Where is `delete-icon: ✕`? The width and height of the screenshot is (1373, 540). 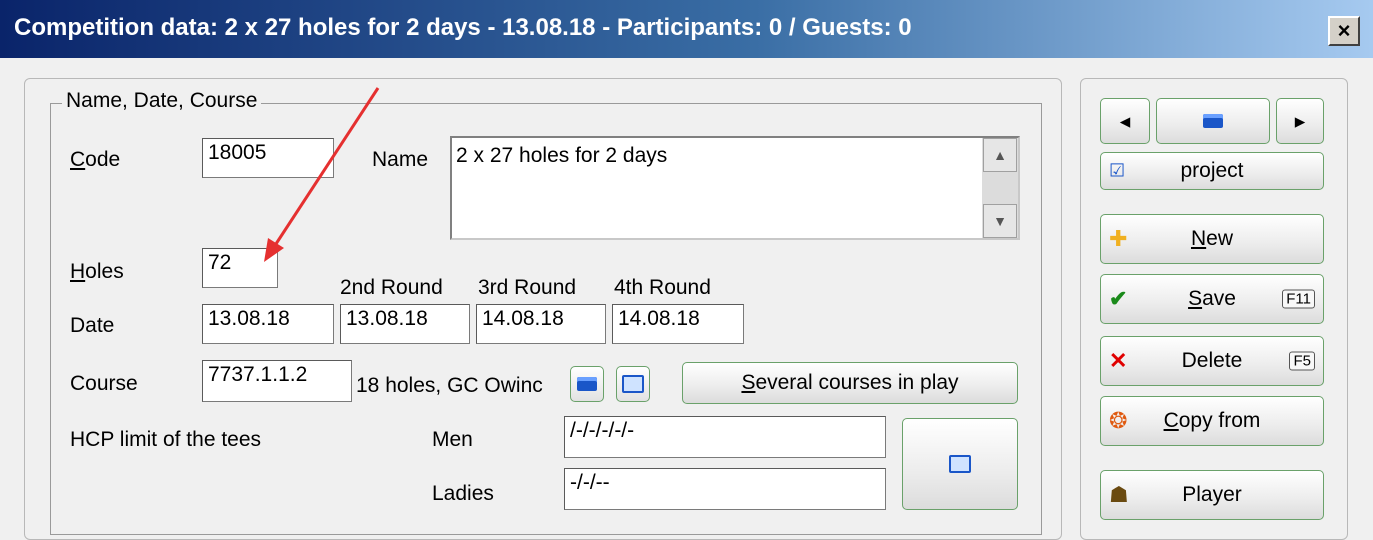
delete-icon: ✕ is located at coordinates (1118, 360).